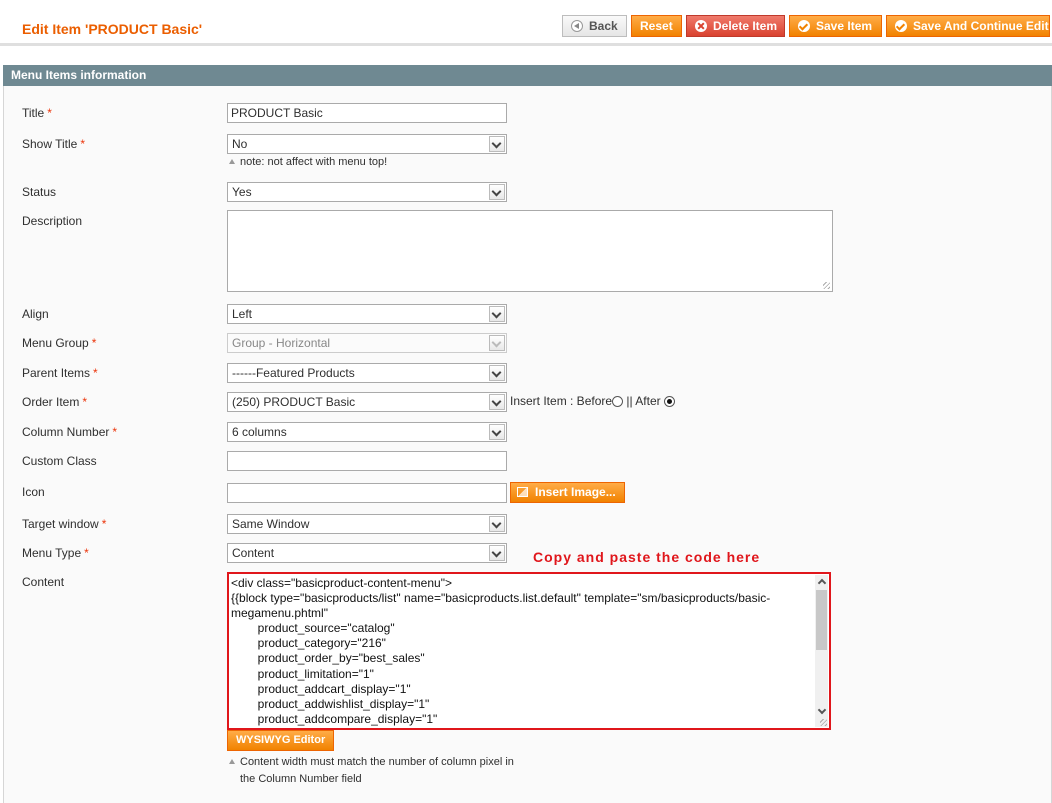  What do you see at coordinates (367, 493) in the screenshot?
I see `icon-input` at bounding box center [367, 493].